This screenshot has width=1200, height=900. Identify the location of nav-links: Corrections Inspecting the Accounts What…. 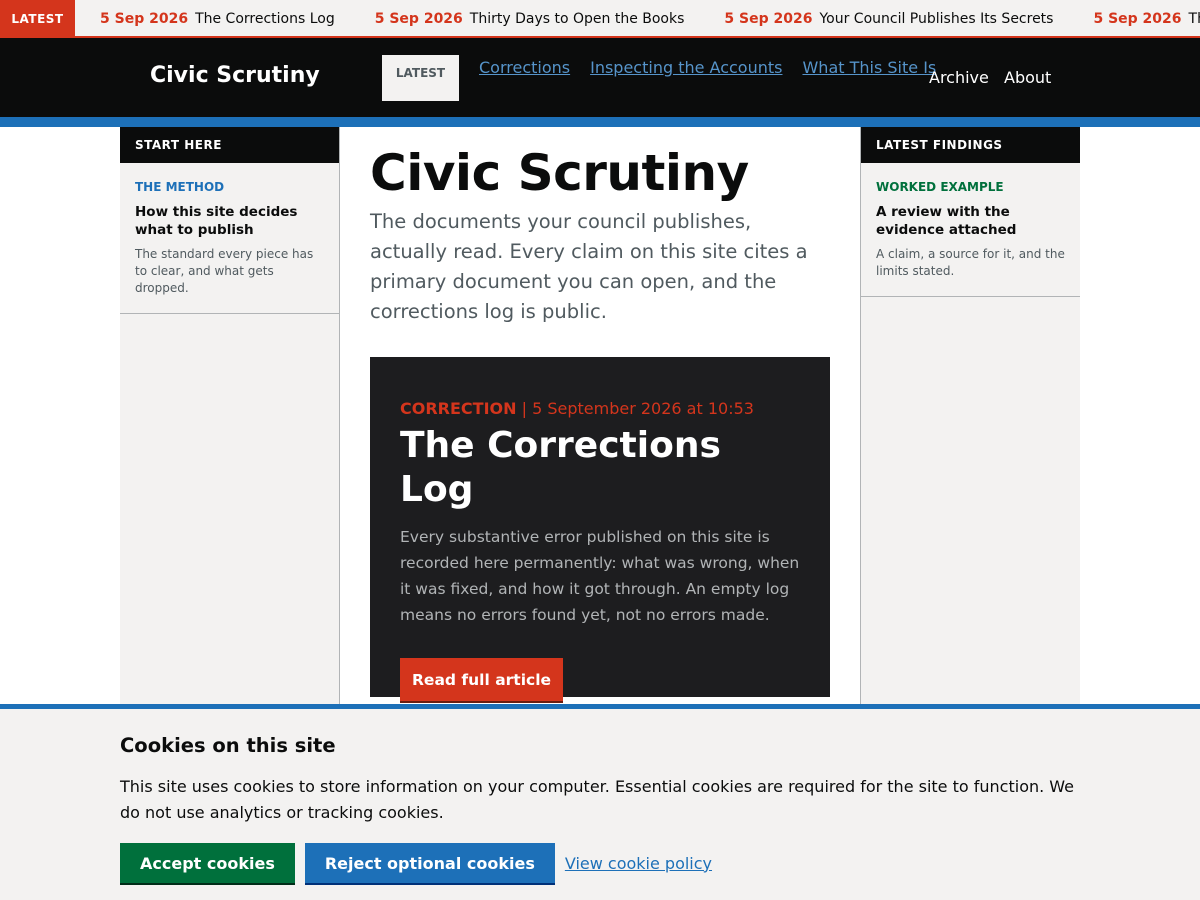
(707, 67).